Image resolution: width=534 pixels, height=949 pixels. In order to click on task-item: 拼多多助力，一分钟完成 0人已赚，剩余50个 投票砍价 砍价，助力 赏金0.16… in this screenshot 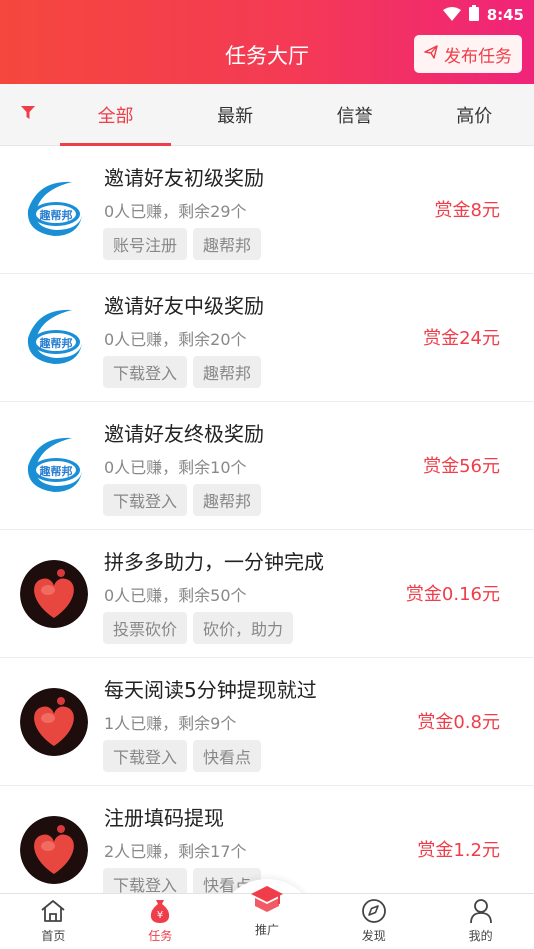, I will do `click(267, 594)`.